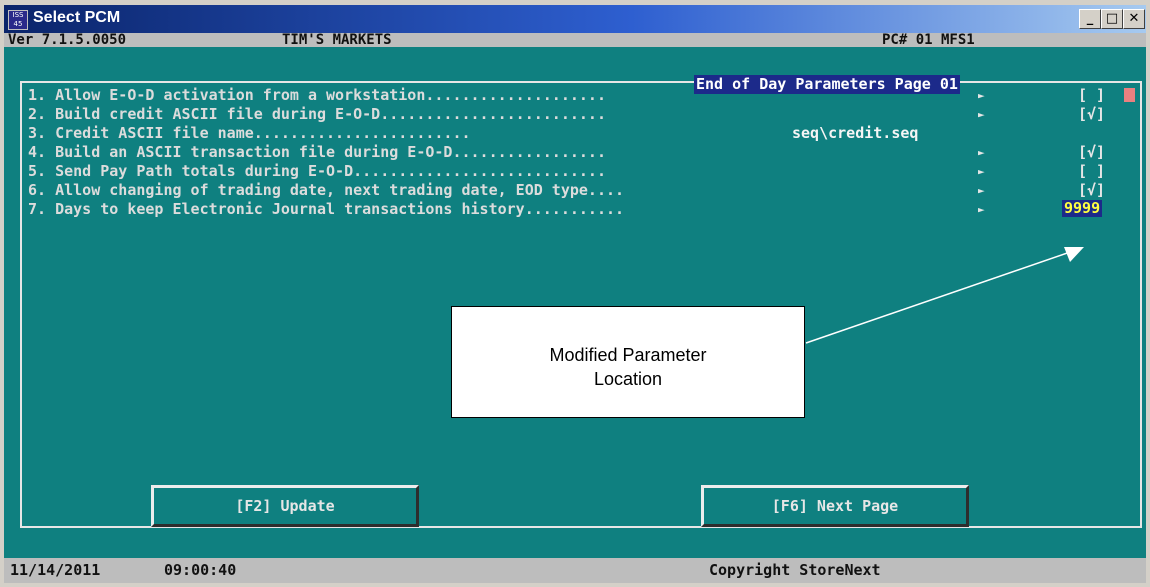 This screenshot has height=587, width=1150. I want to click on title-bar: ISS 45 Select PCM _ □ ✕, so click(575, 19).